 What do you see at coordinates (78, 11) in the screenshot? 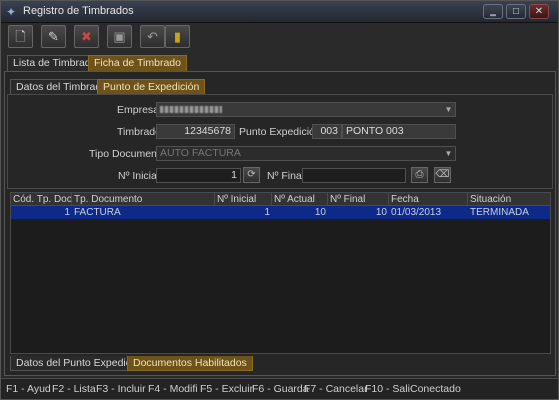
I see `window-title: Registro de Timbrados` at bounding box center [78, 11].